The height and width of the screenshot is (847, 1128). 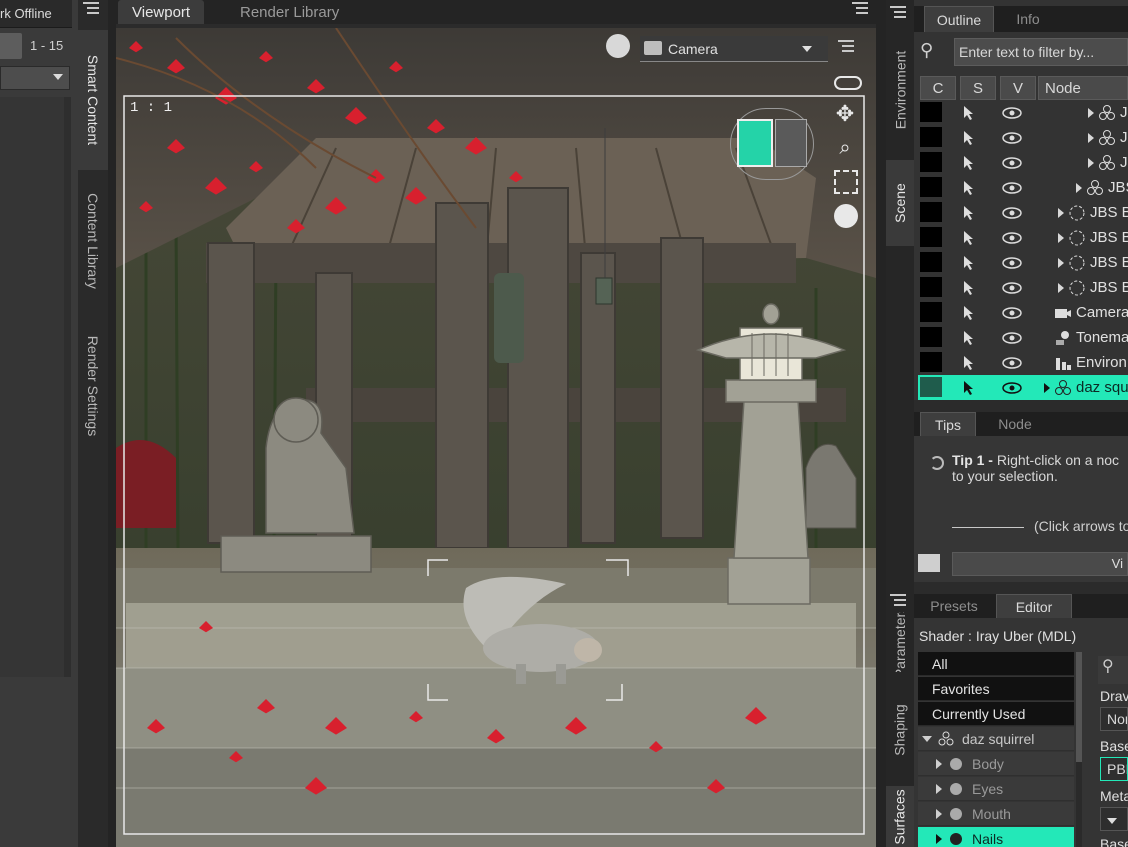 I want to click on view-cube-front-face, so click(x=755, y=143).